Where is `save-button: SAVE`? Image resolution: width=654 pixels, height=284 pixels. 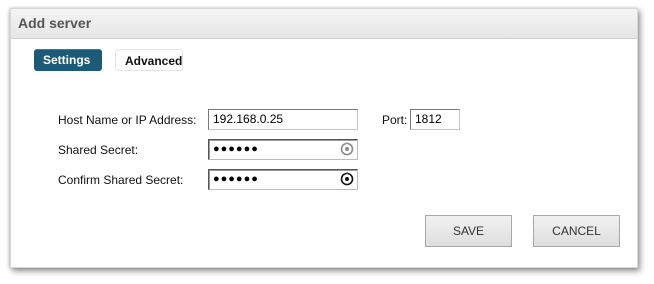 save-button: SAVE is located at coordinates (468, 231).